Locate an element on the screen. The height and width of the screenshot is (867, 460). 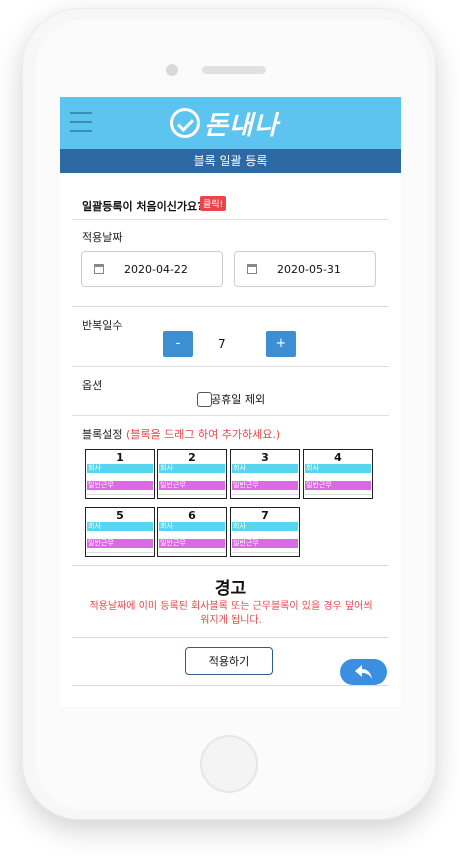
increment-button: + is located at coordinates (281, 344).